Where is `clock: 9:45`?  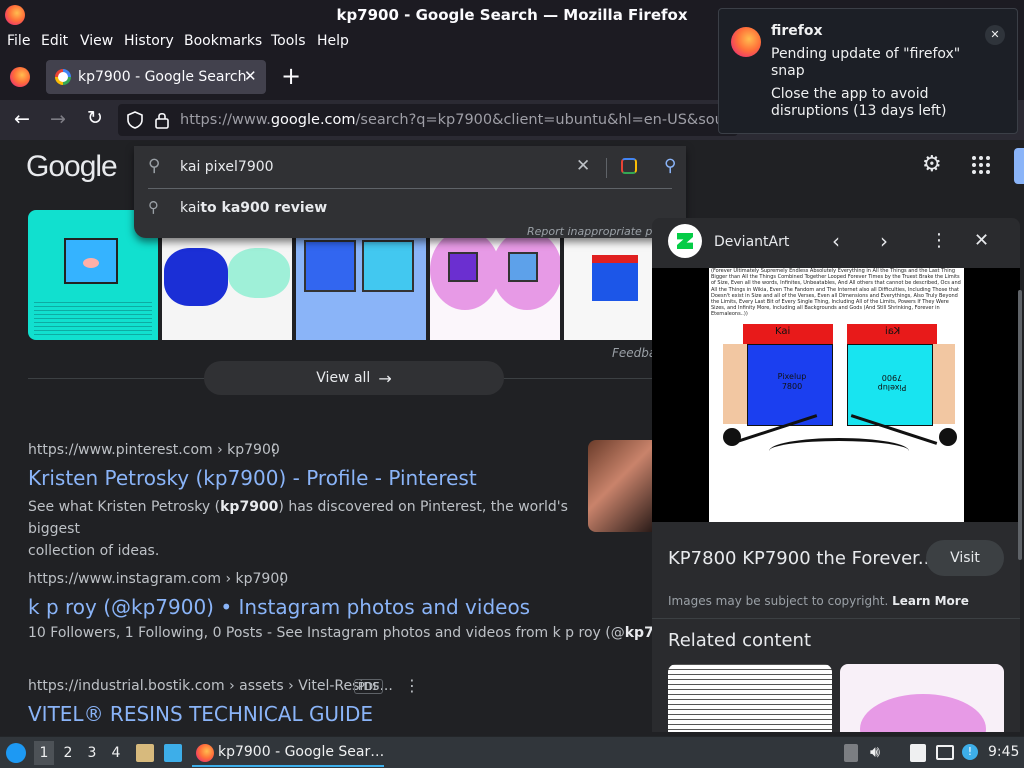 clock: 9:45 is located at coordinates (1003, 752).